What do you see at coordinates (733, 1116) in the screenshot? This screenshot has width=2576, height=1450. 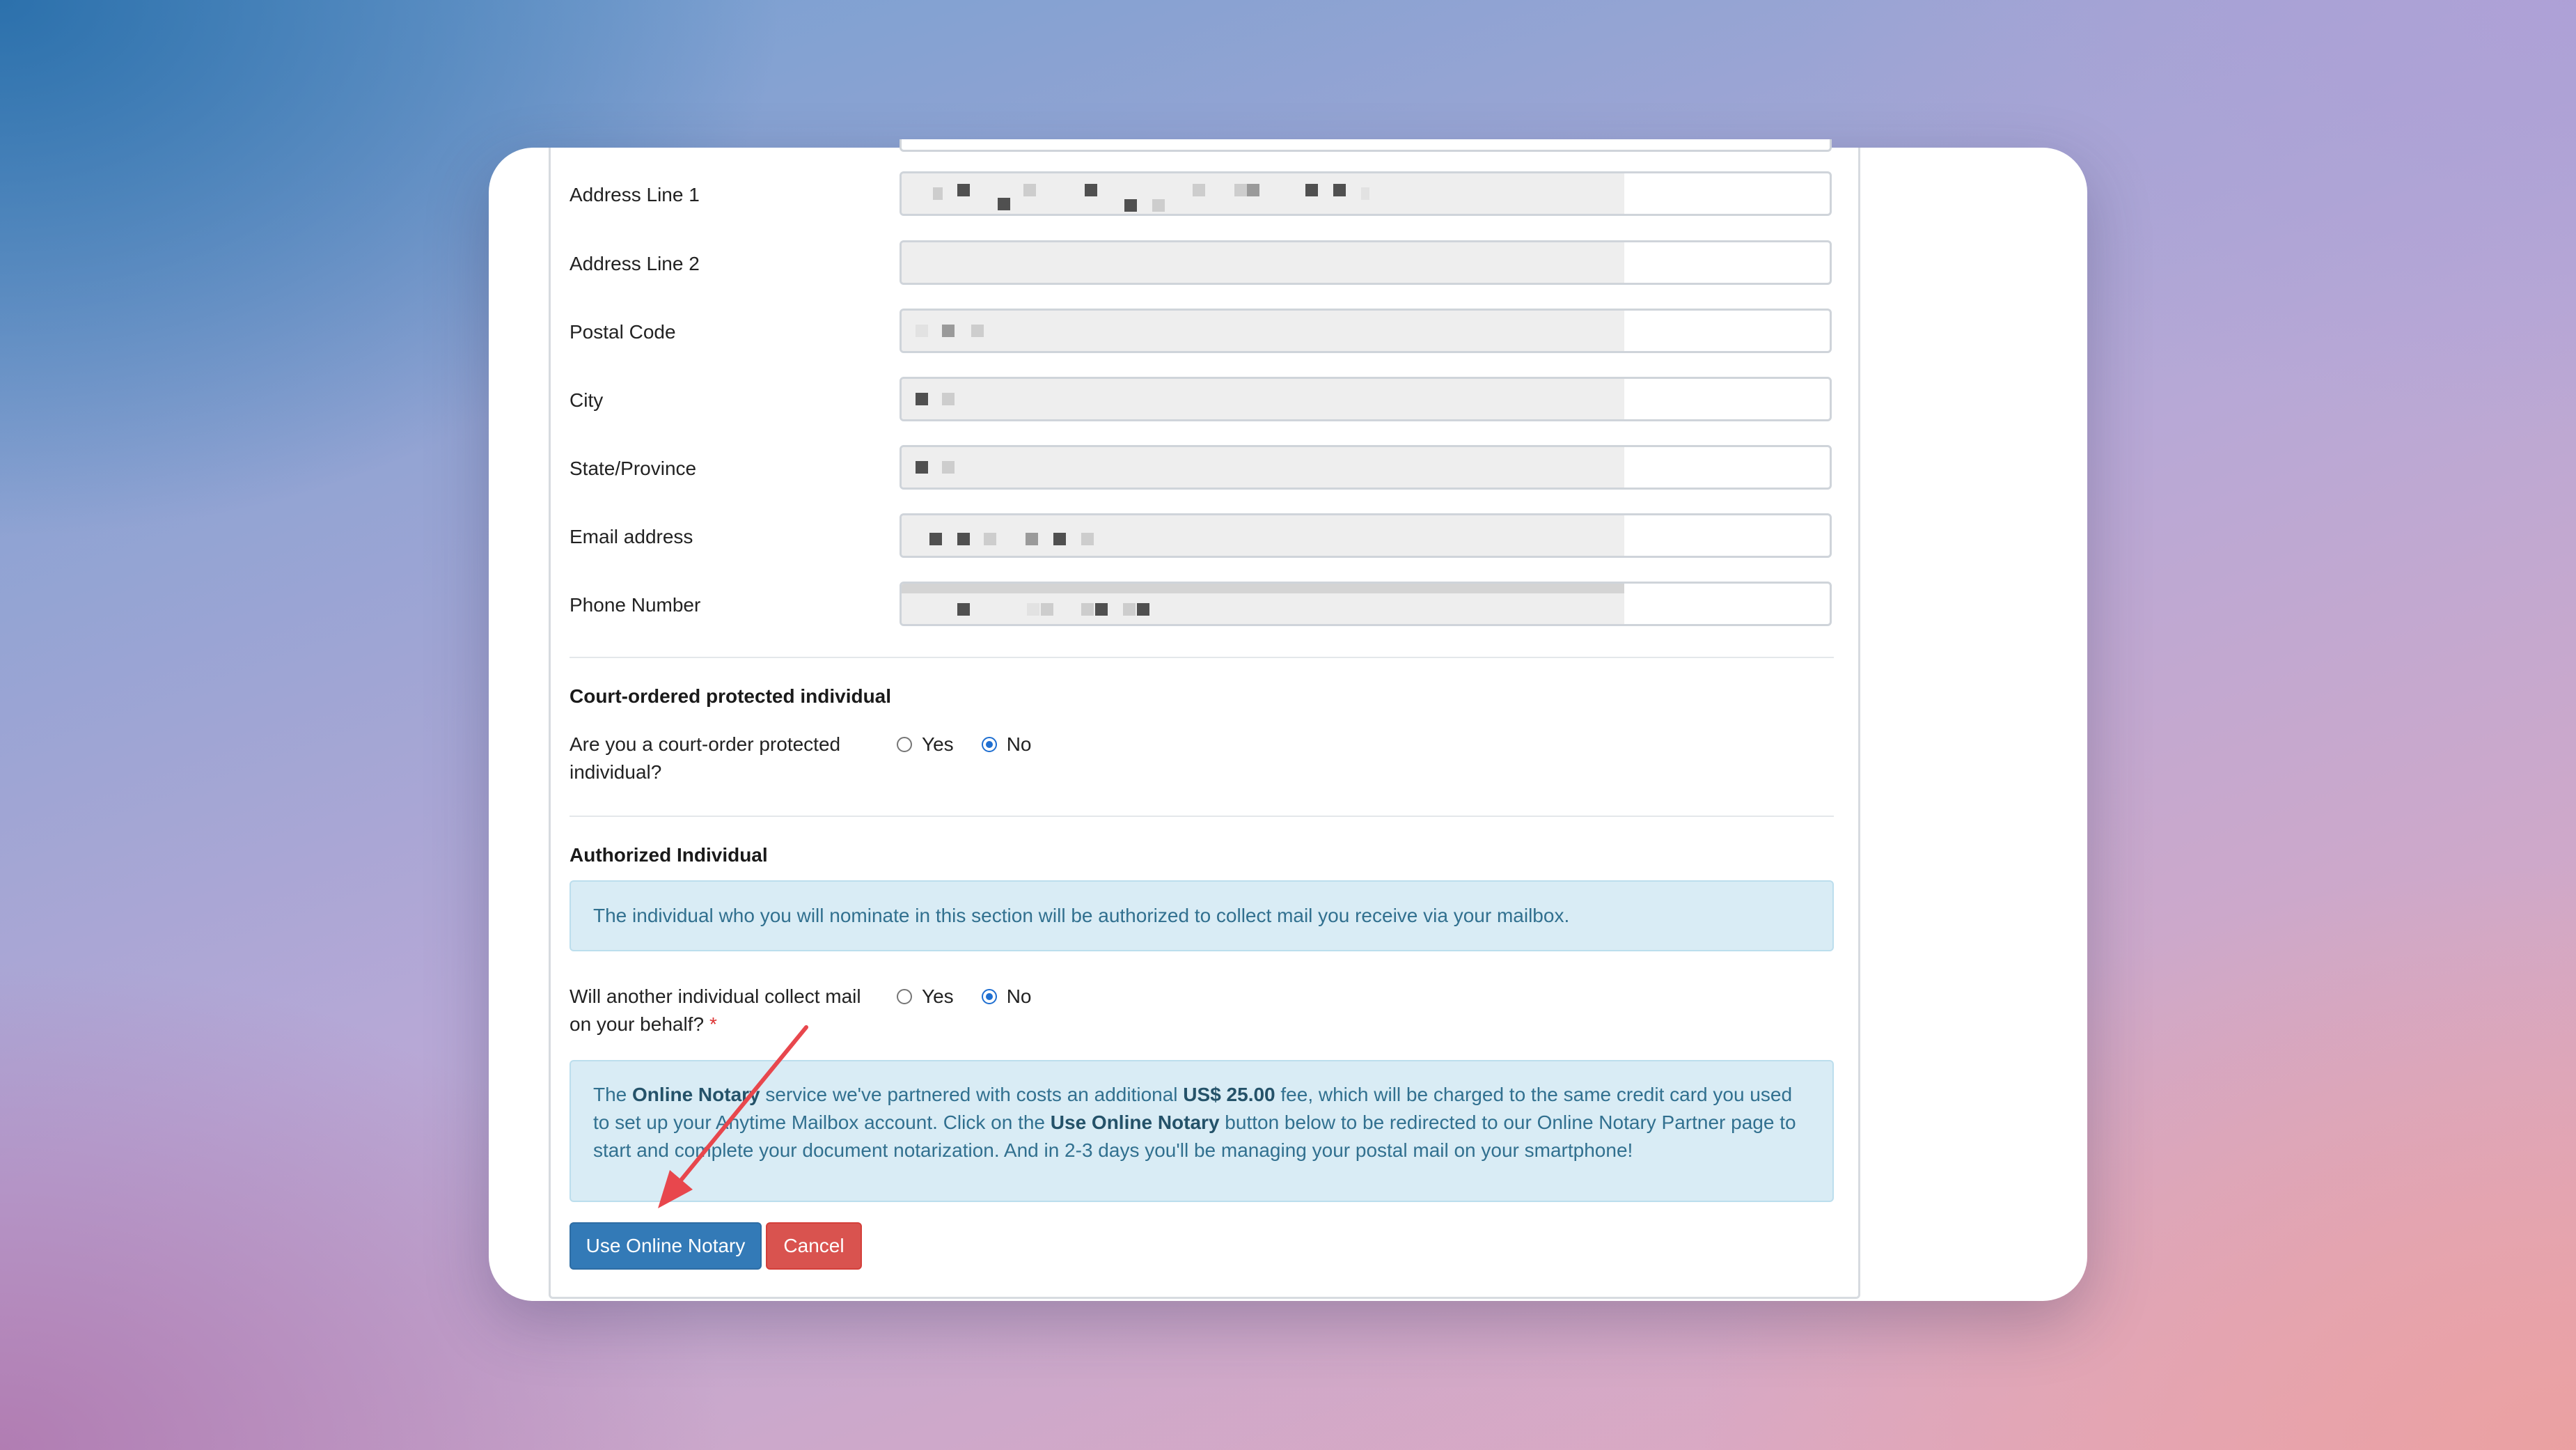 I see `annotation-arrow-icon` at bounding box center [733, 1116].